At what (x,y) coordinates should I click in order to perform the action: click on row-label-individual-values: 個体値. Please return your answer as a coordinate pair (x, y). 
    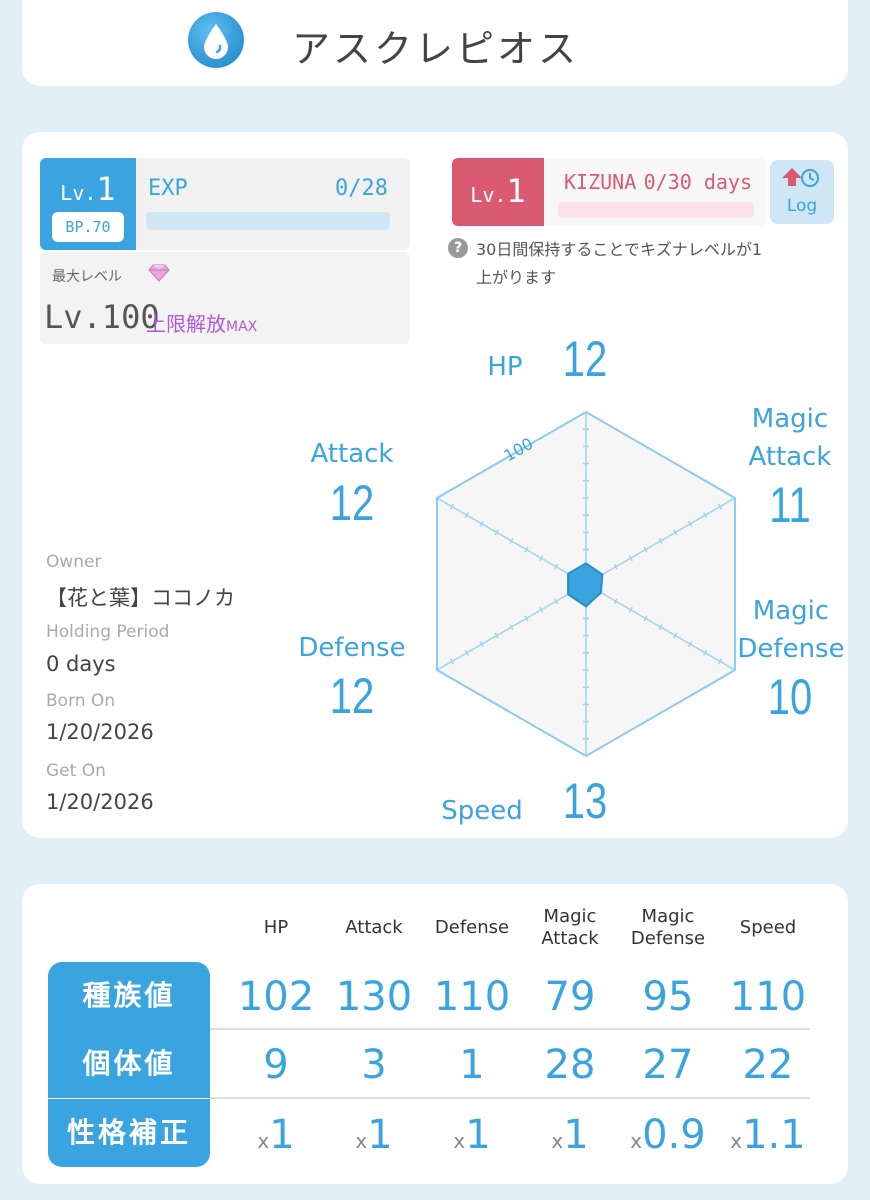
    Looking at the image, I should click on (129, 1064).